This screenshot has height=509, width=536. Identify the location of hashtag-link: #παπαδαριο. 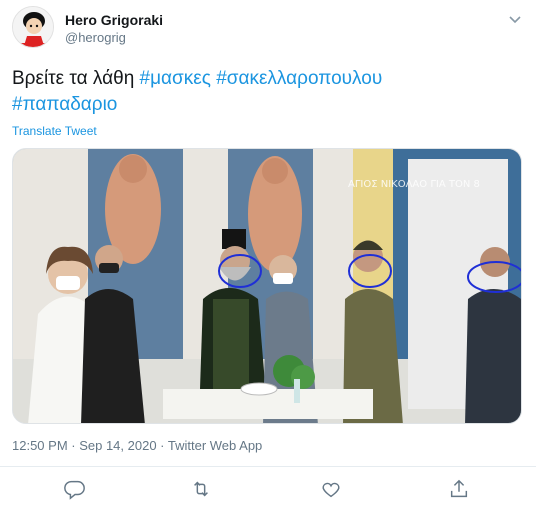
(64, 104).